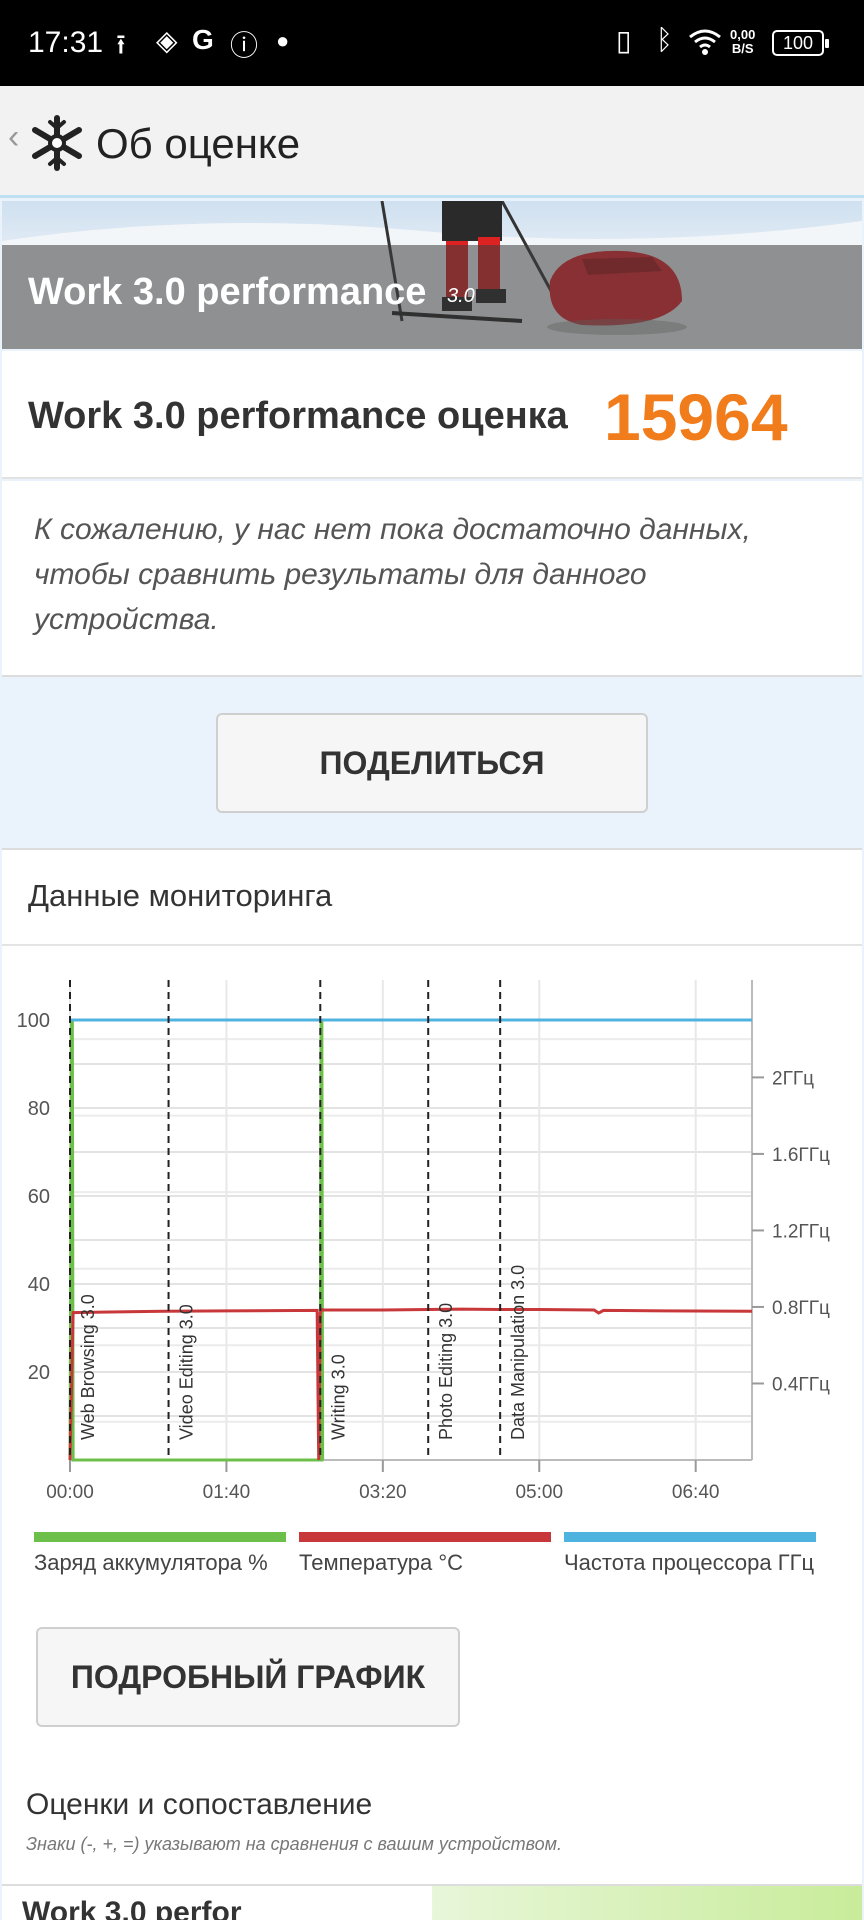 This screenshot has width=864, height=1920. What do you see at coordinates (132, 1908) in the screenshot?
I see `comparison-item-label: Work 3.0 perfor` at bounding box center [132, 1908].